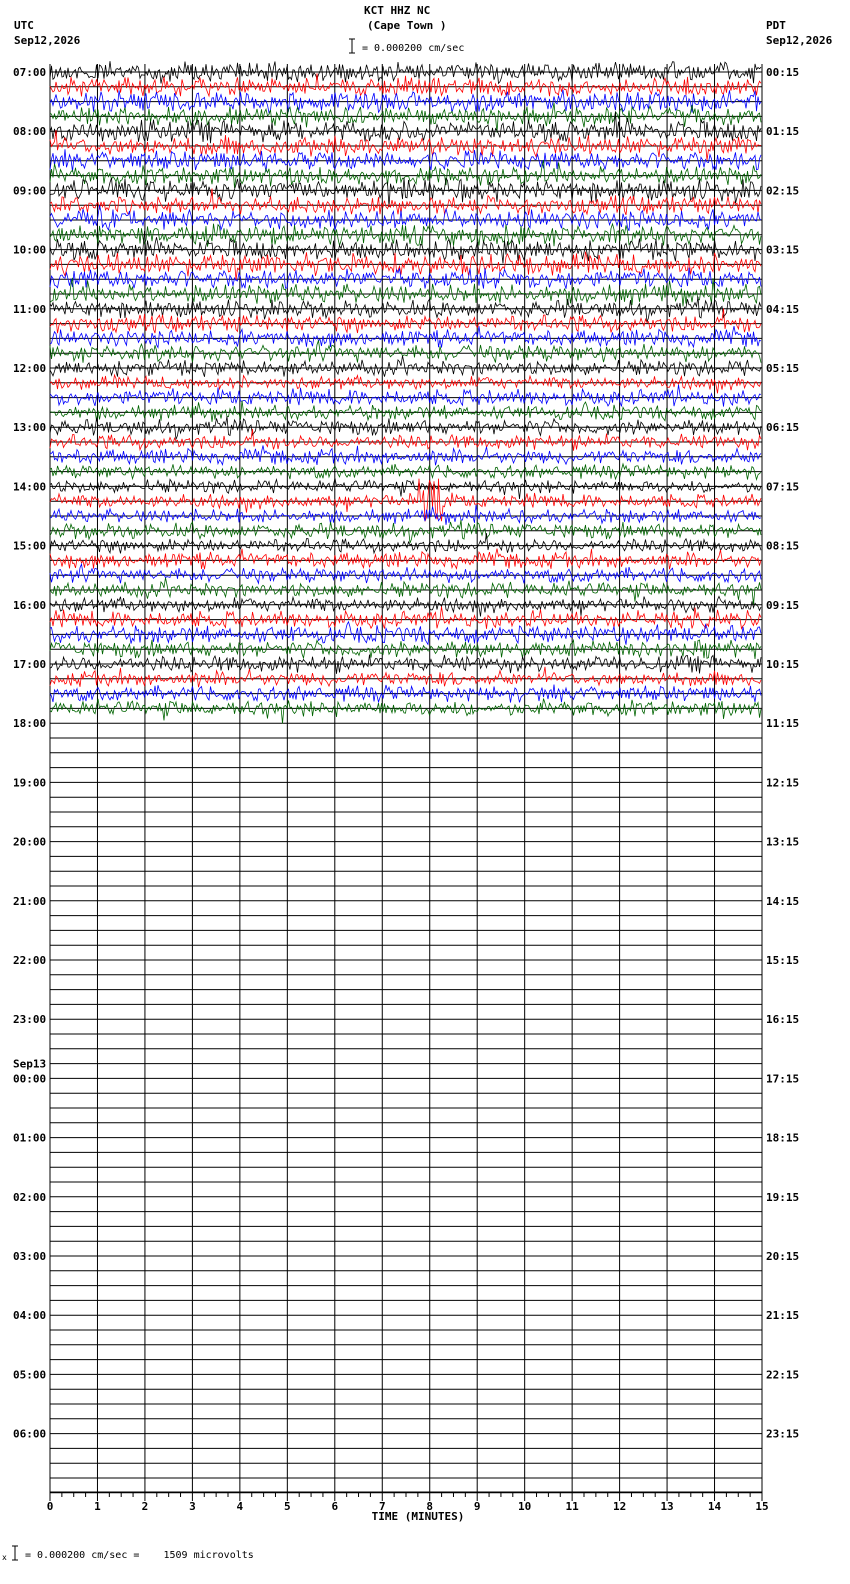  I want to click on x-tick-label: 11, so click(573, 1506).